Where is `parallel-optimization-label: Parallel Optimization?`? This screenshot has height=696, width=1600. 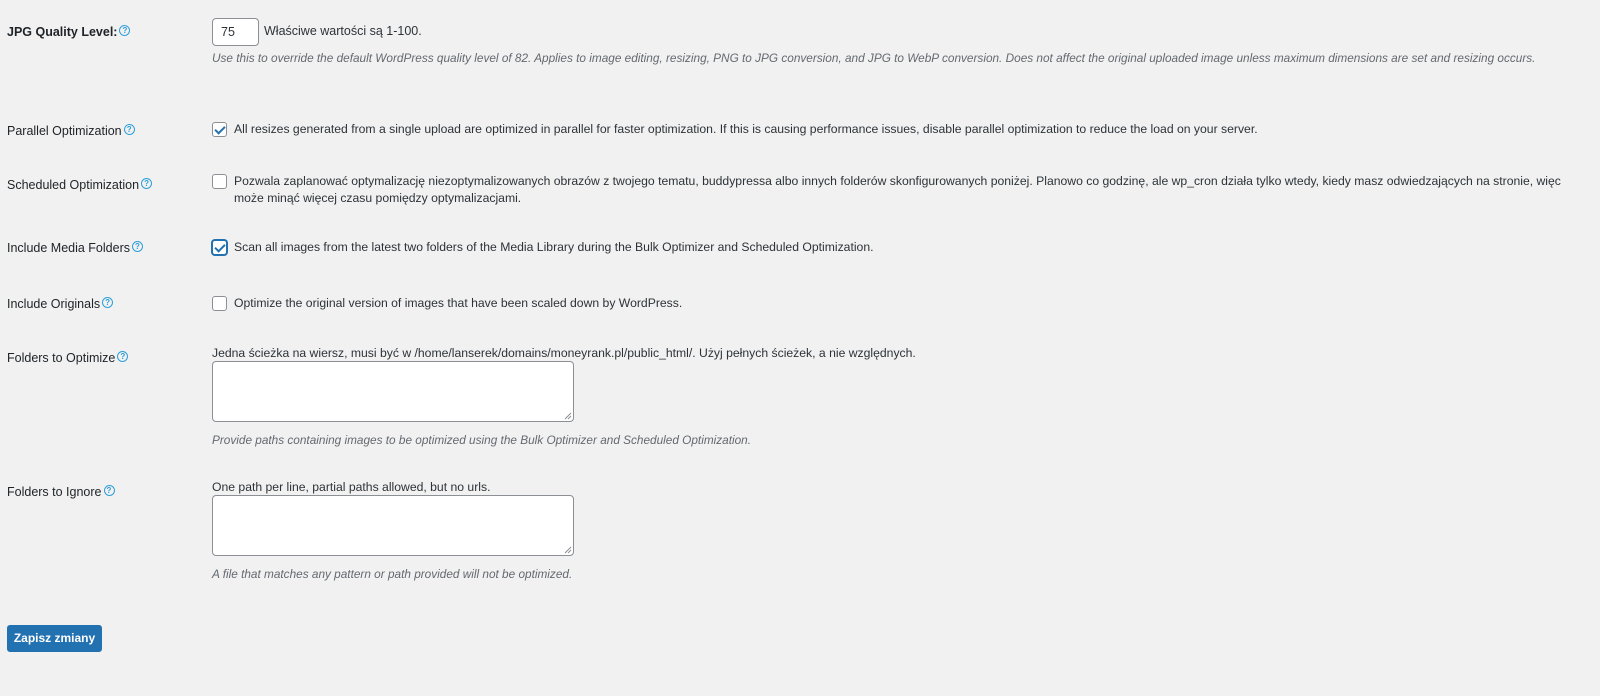 parallel-optimization-label: Parallel Optimization? is located at coordinates (71, 131).